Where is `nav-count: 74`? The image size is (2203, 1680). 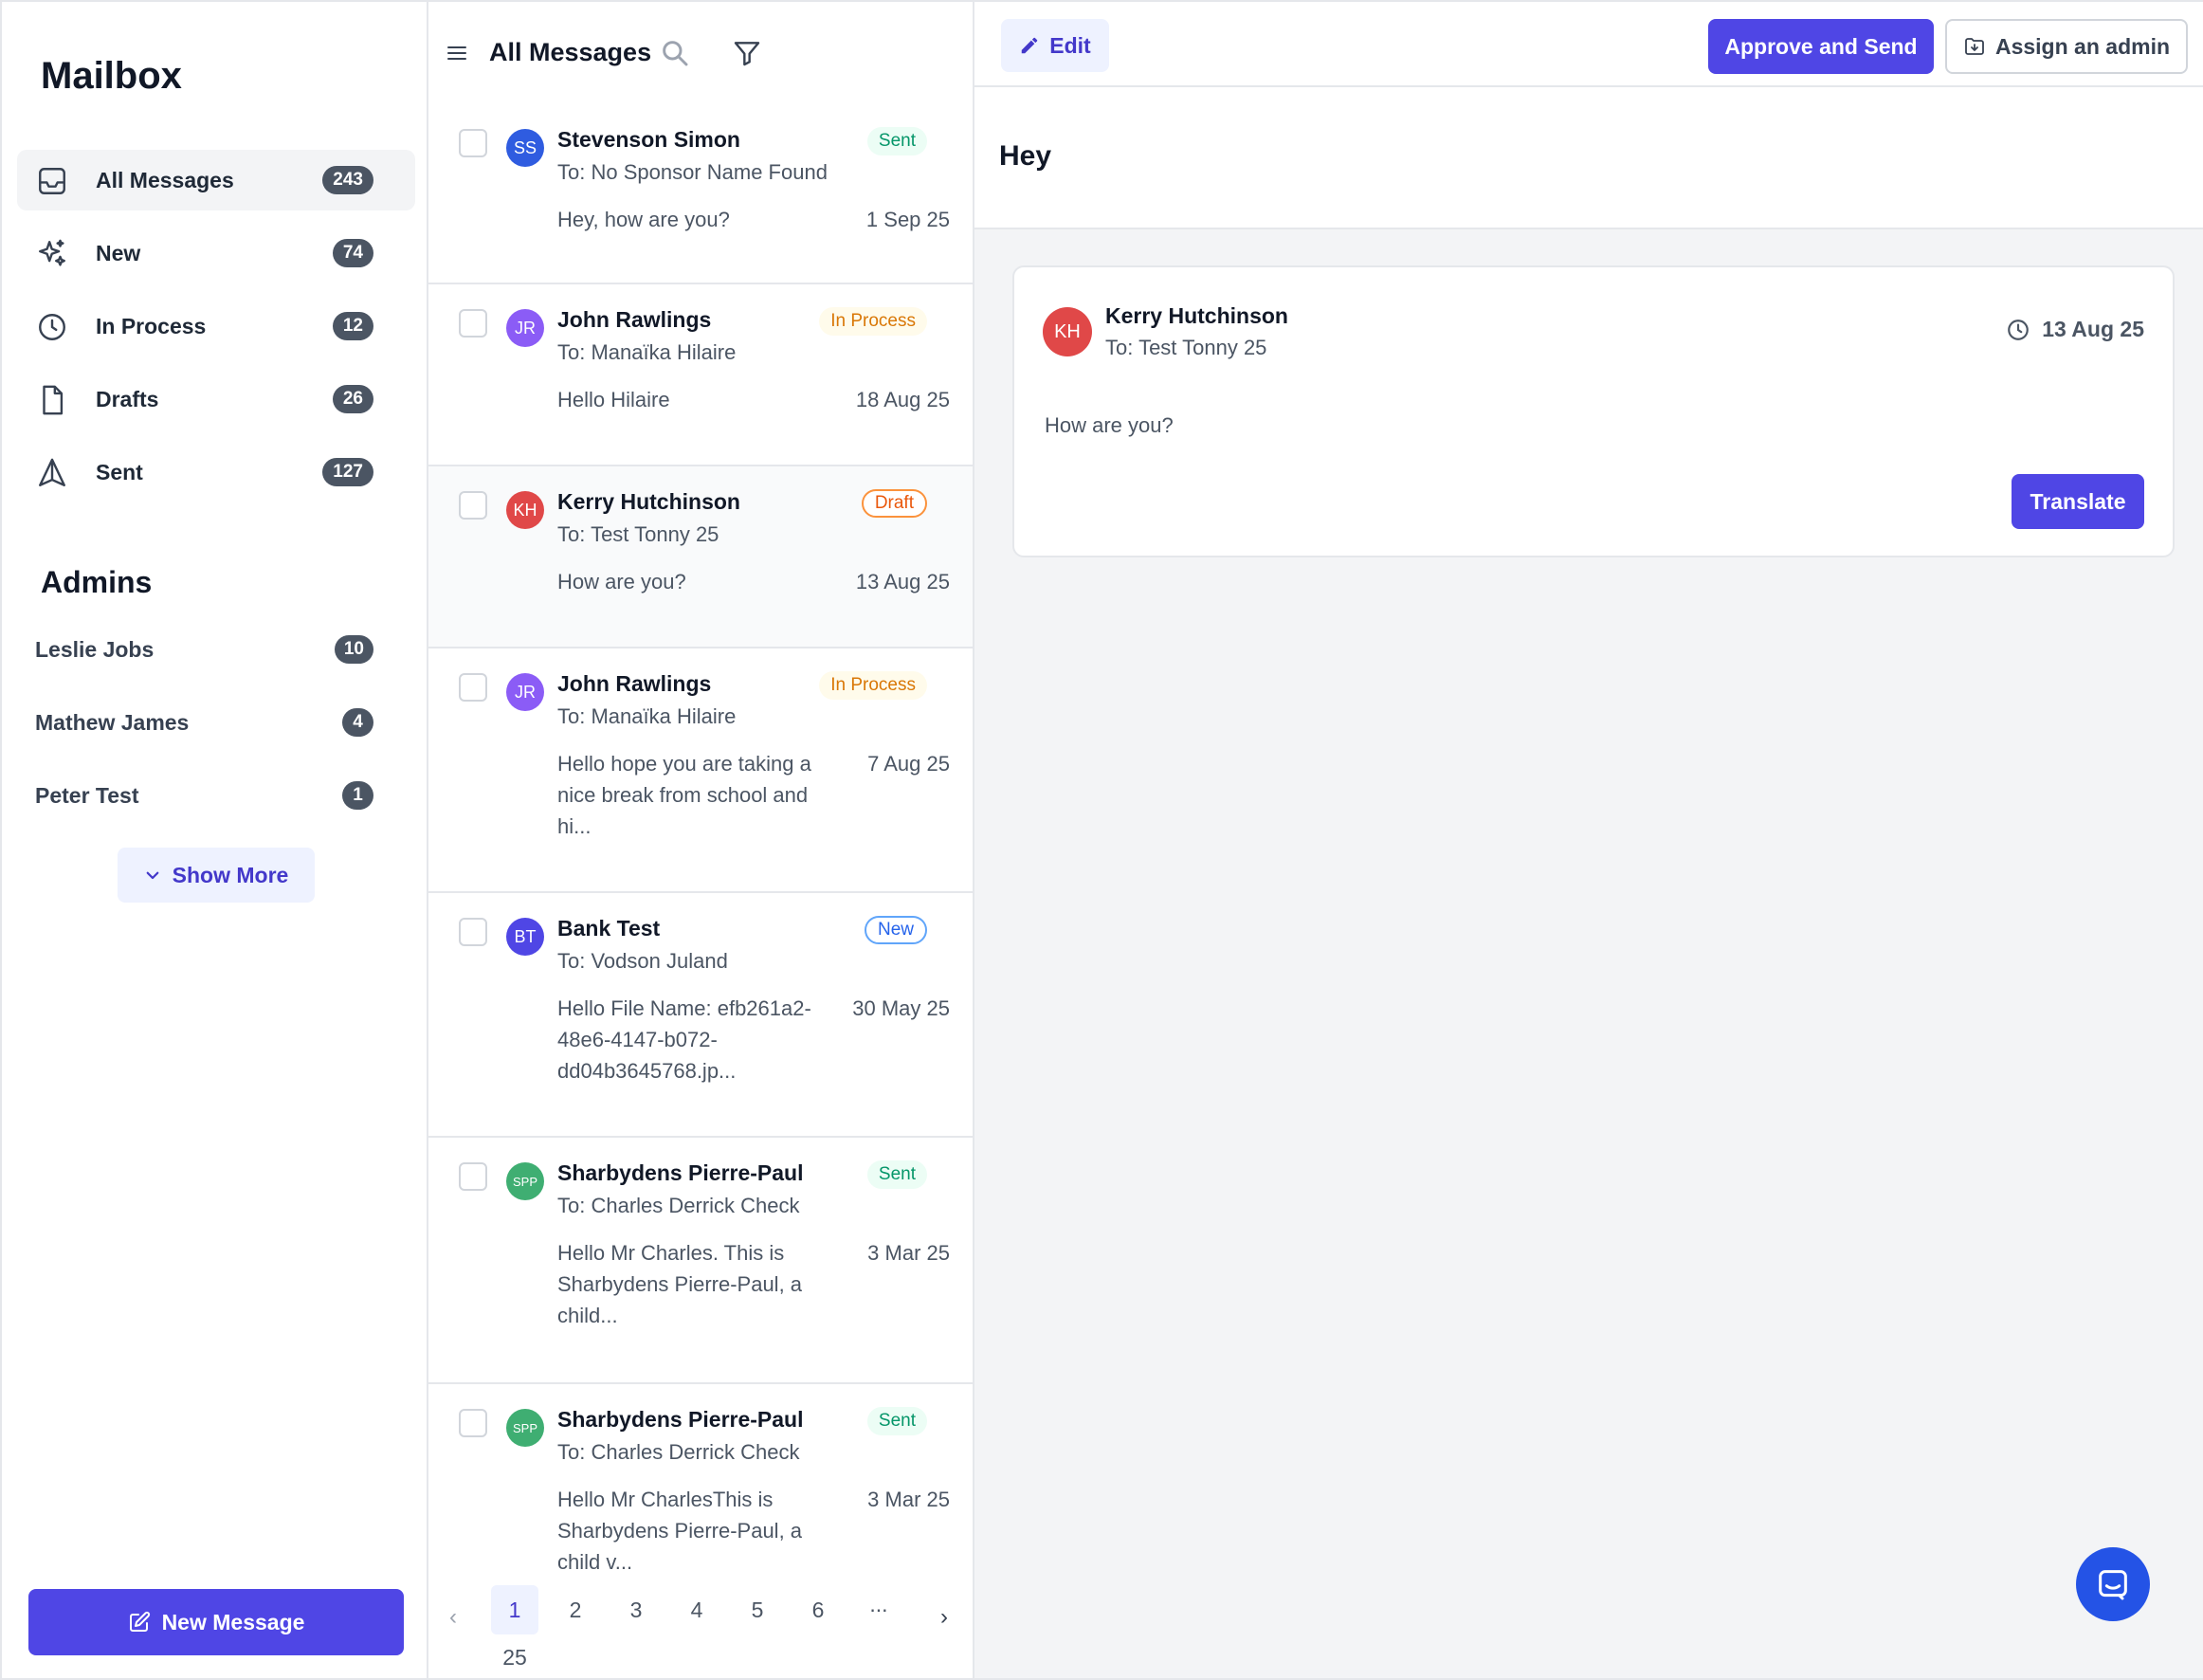 nav-count: 74 is located at coordinates (352, 253).